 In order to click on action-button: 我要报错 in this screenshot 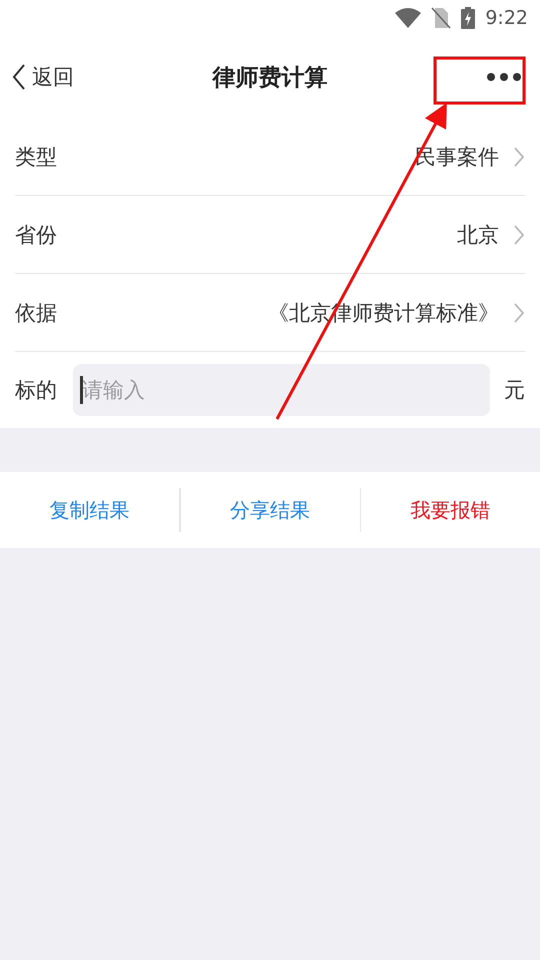, I will do `click(450, 510)`.